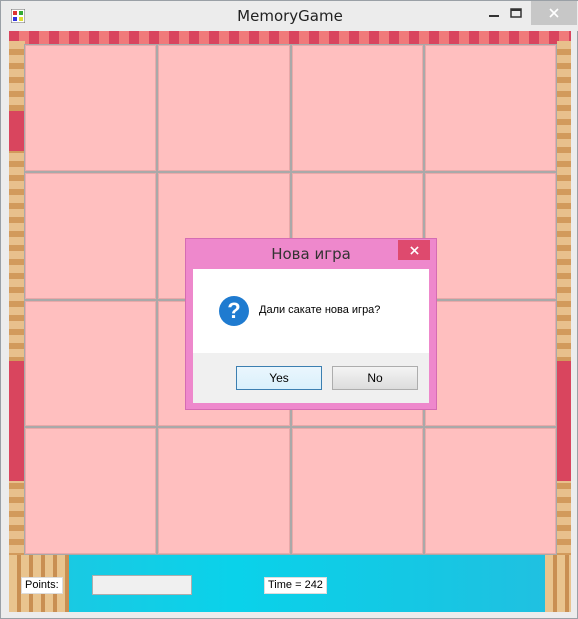 The image size is (578, 619). What do you see at coordinates (558, 583) in the screenshot?
I see `bottom-right-decoration` at bounding box center [558, 583].